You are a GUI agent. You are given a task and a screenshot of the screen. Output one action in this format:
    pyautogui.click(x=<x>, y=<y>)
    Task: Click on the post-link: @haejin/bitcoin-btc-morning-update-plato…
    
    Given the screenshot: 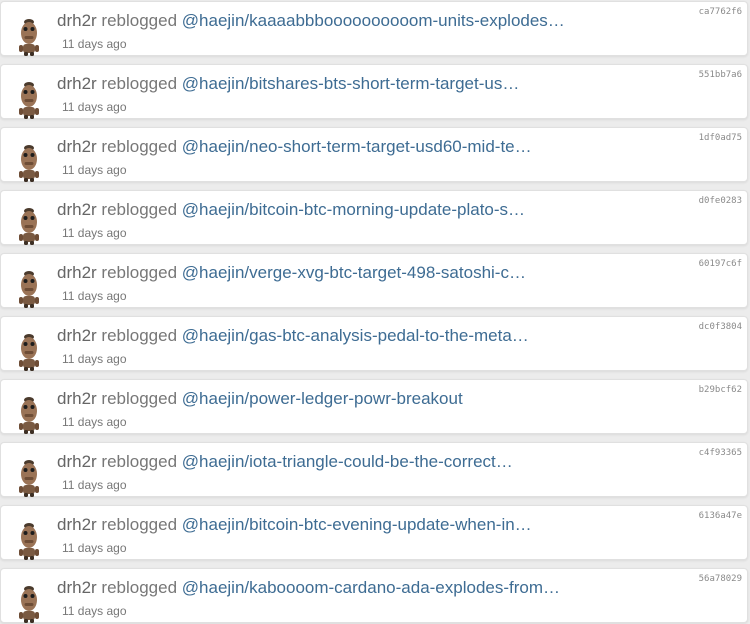 What is the action you would take?
    pyautogui.click(x=353, y=209)
    